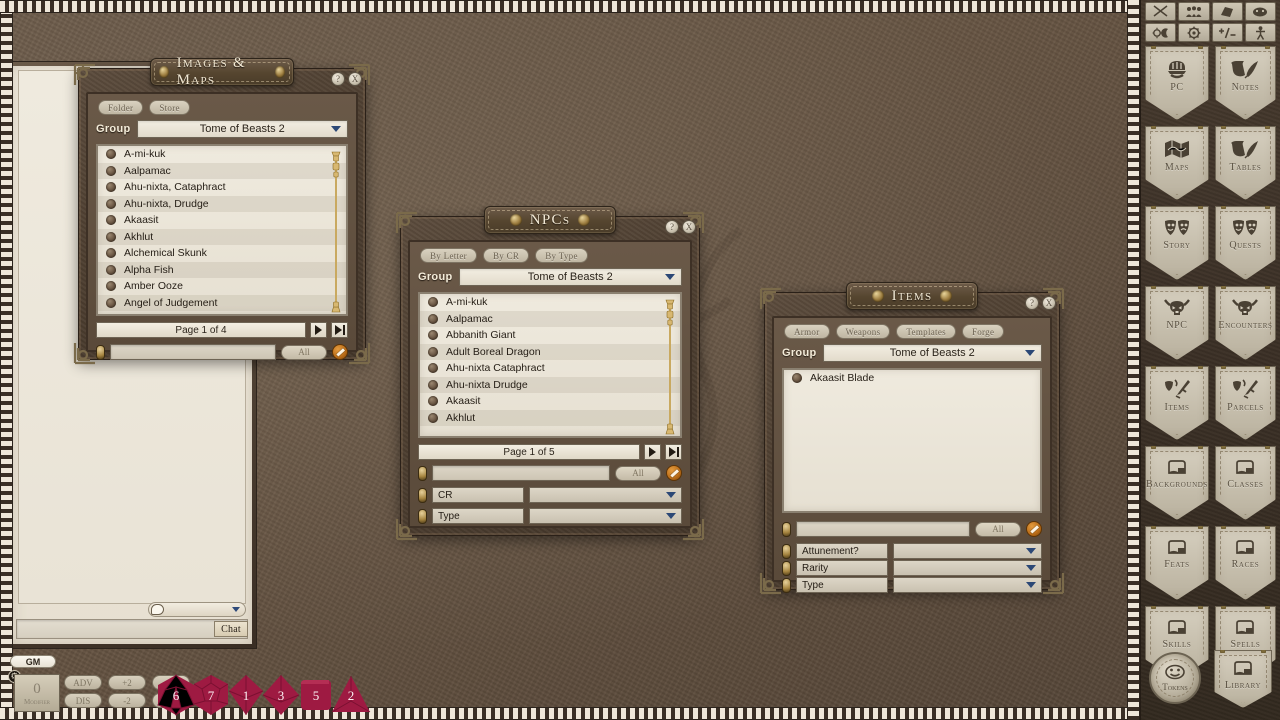  What do you see at coordinates (561, 255) in the screenshot?
I see `tab-by-type: By Type` at bounding box center [561, 255].